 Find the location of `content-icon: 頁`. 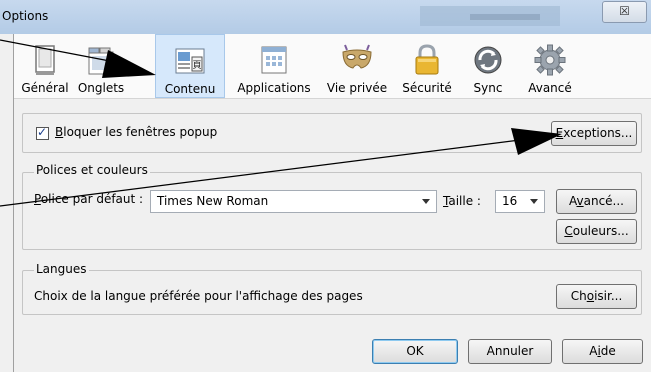

content-icon: 頁 is located at coordinates (190, 61).